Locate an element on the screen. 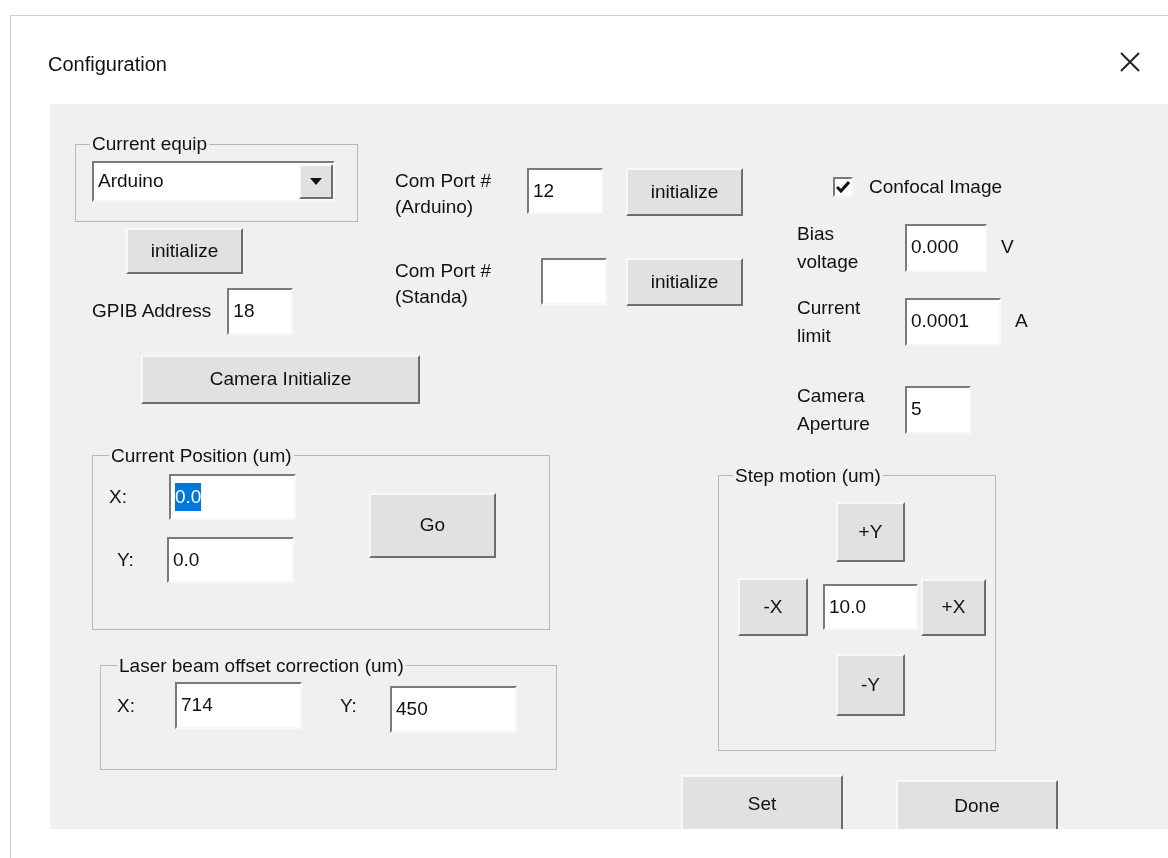 The height and width of the screenshot is (858, 1168). step-size-field: 10.0 is located at coordinates (870, 607).